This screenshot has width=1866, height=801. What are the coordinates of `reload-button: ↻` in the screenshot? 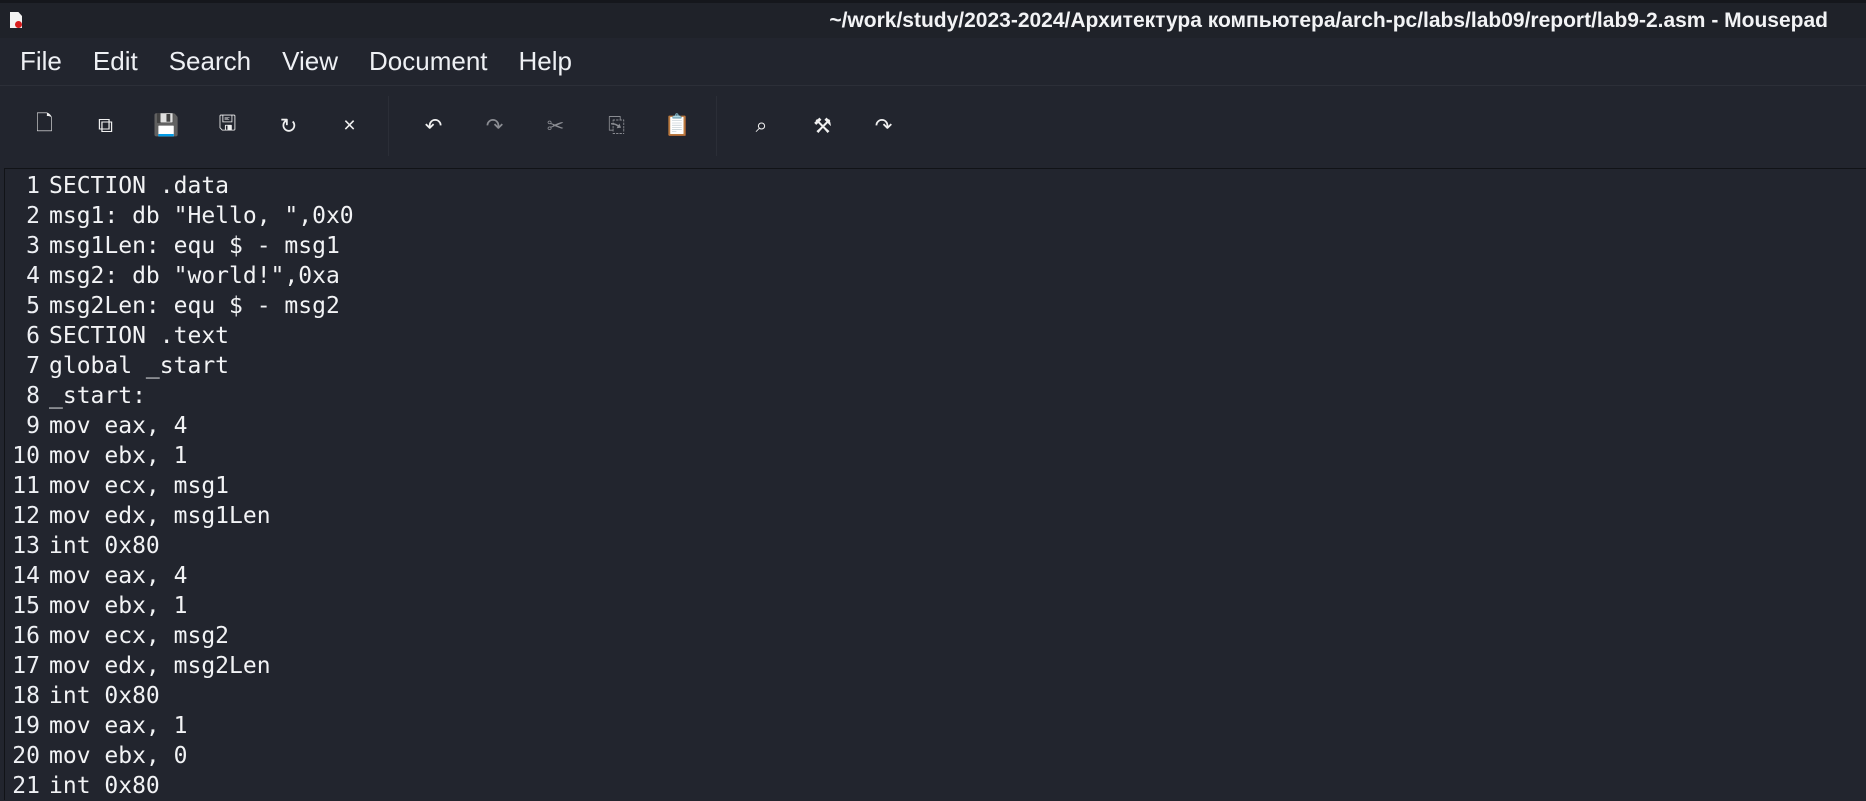 It's located at (288, 126).